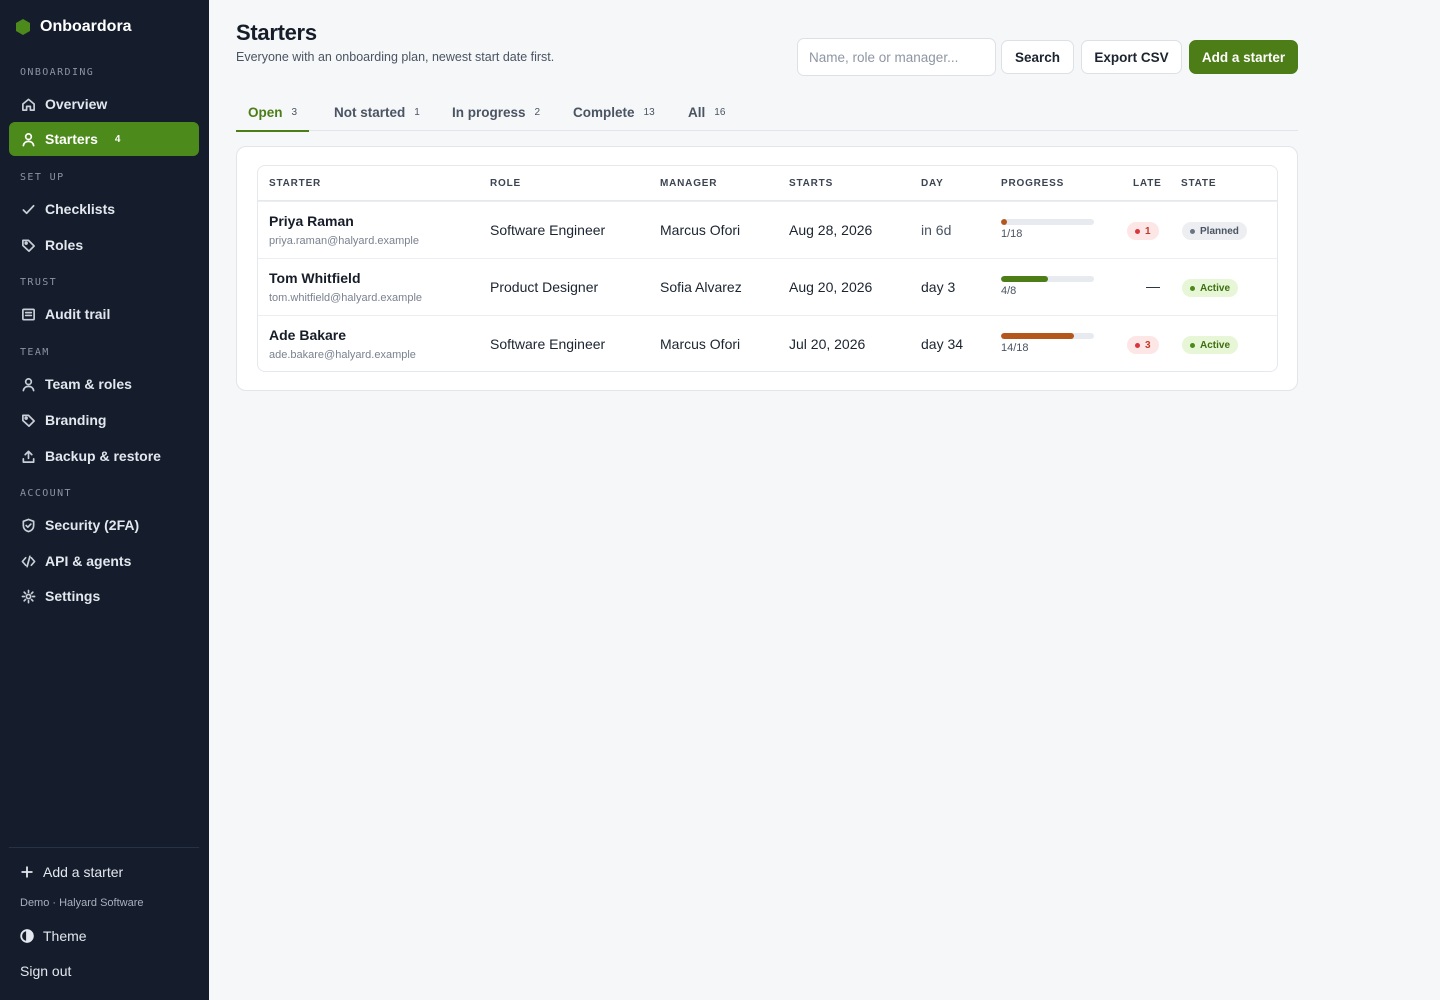 This screenshot has height=1000, width=1440. I want to click on section-label-trust: TRUST, so click(39, 282).